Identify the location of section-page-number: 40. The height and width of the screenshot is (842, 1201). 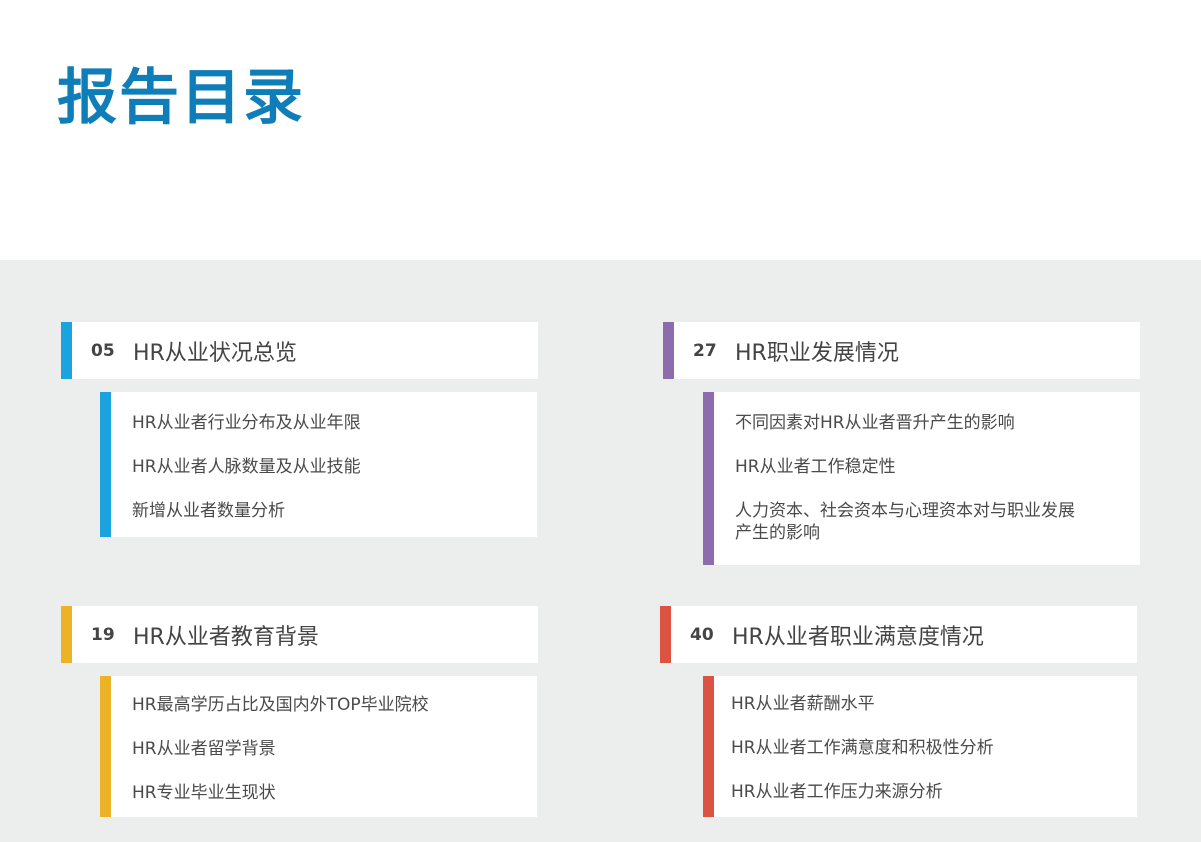
(702, 634).